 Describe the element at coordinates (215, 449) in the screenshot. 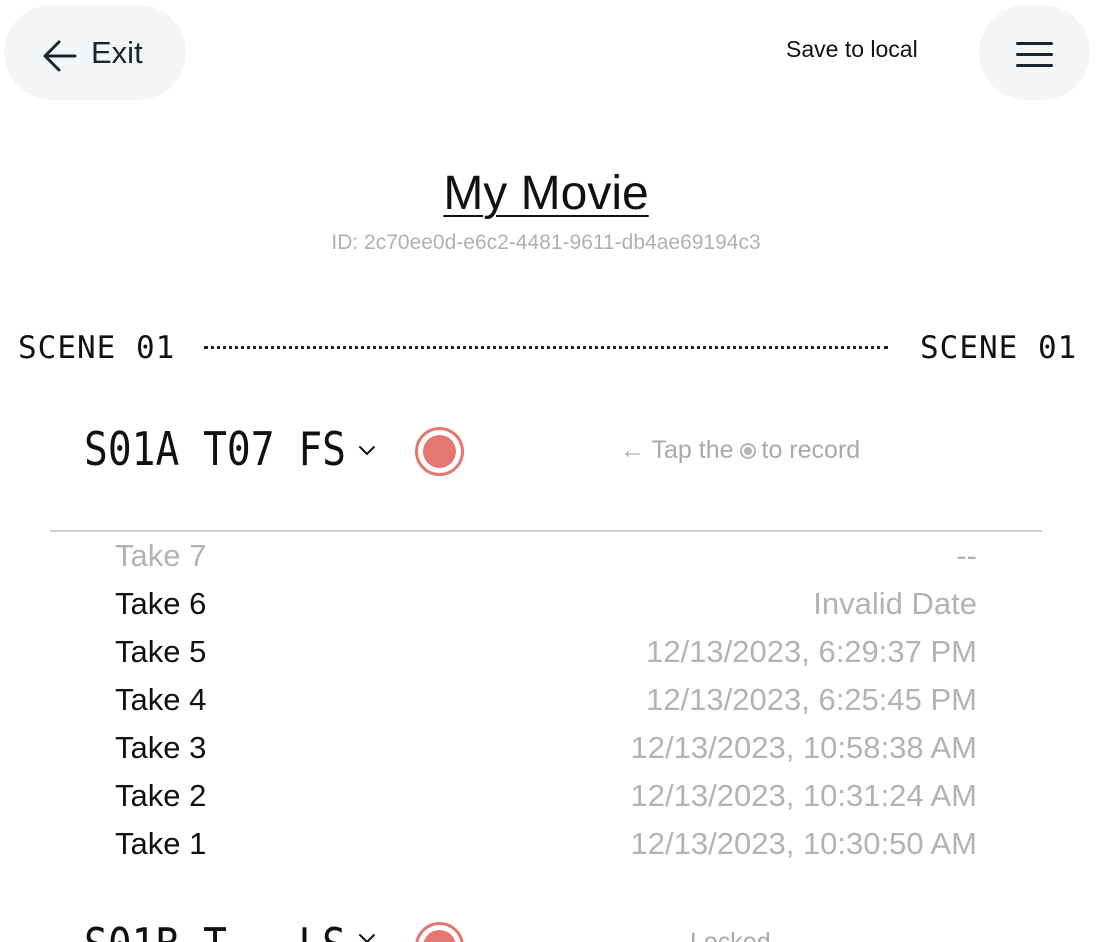

I see `shot-name: S01A T07 FS` at that location.